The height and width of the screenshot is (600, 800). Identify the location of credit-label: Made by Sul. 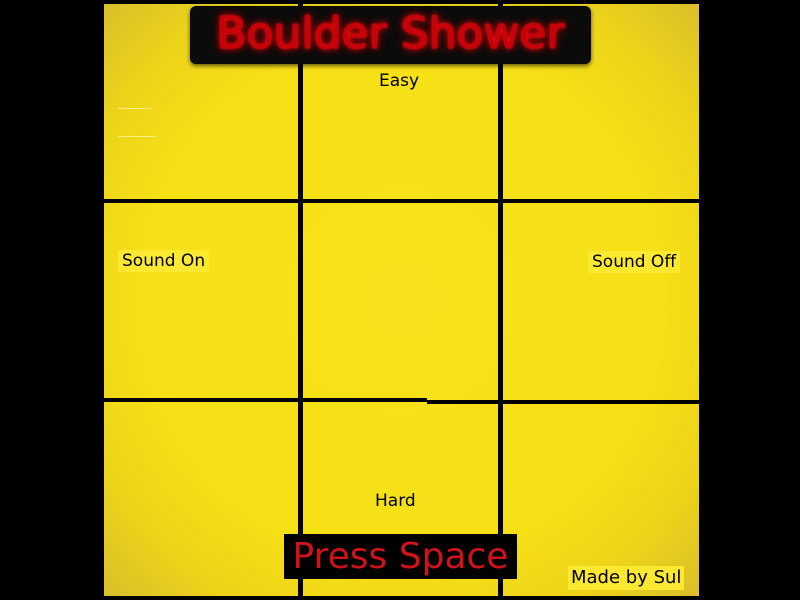
(626, 578).